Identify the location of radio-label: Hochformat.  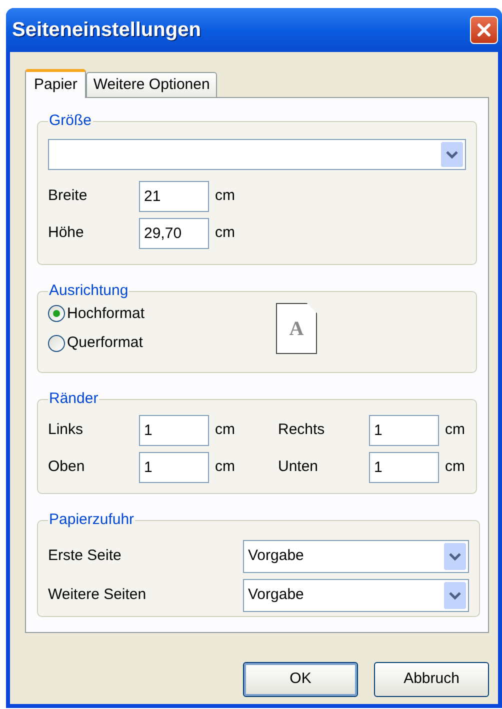
(106, 314).